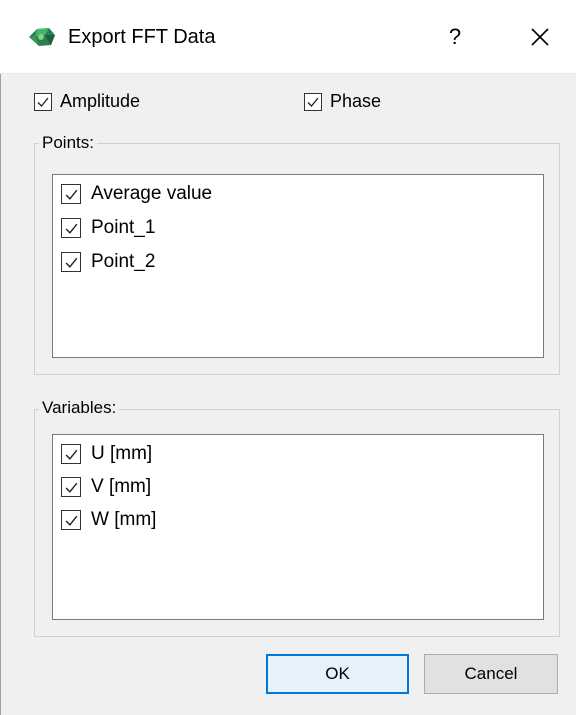  What do you see at coordinates (100, 101) in the screenshot?
I see `amplitude-label: Amplitude` at bounding box center [100, 101].